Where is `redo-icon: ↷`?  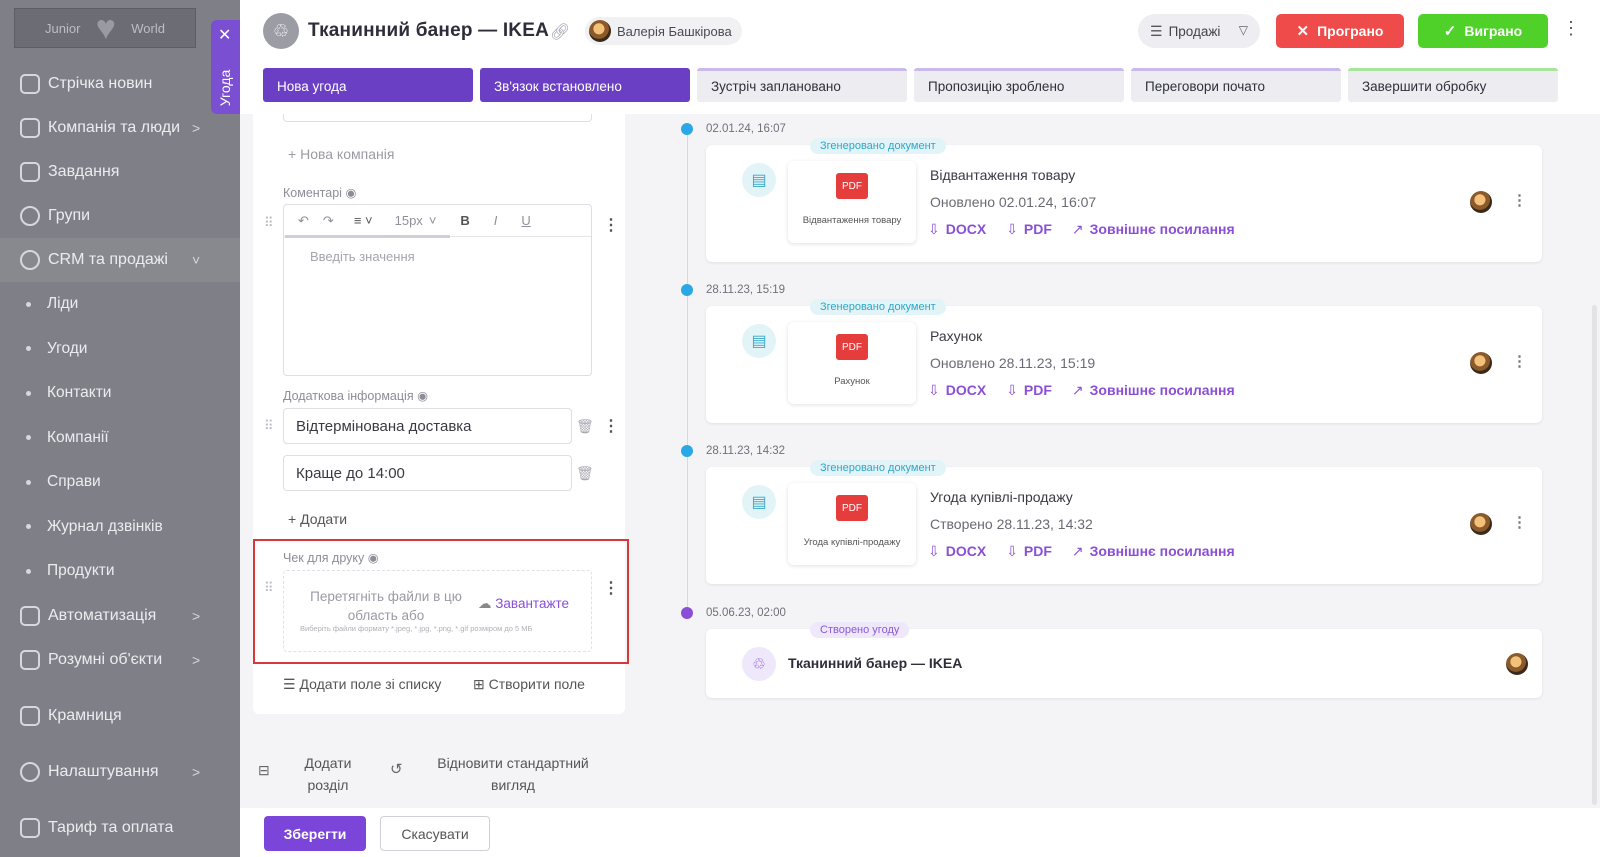
redo-icon: ↷ is located at coordinates (328, 221).